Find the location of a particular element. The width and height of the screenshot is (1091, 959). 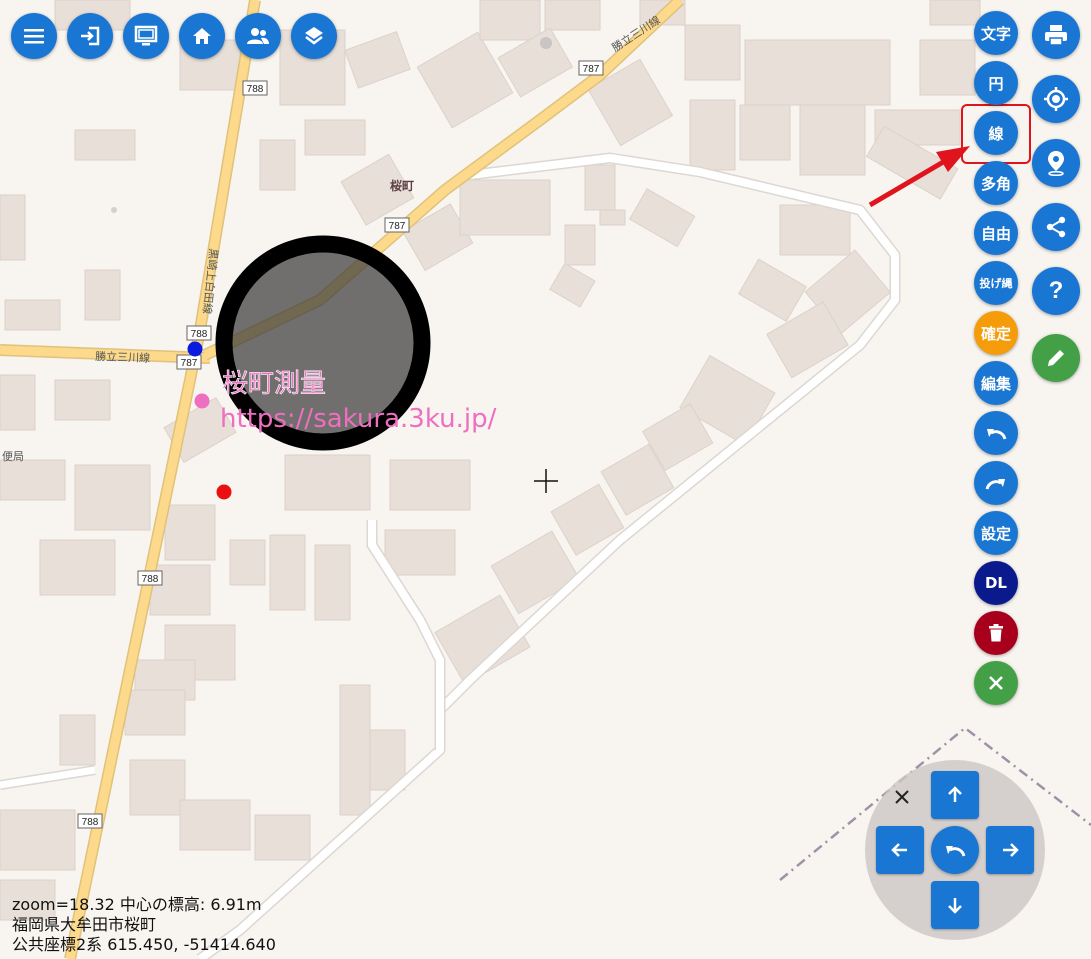

blue-marker is located at coordinates (195, 349).